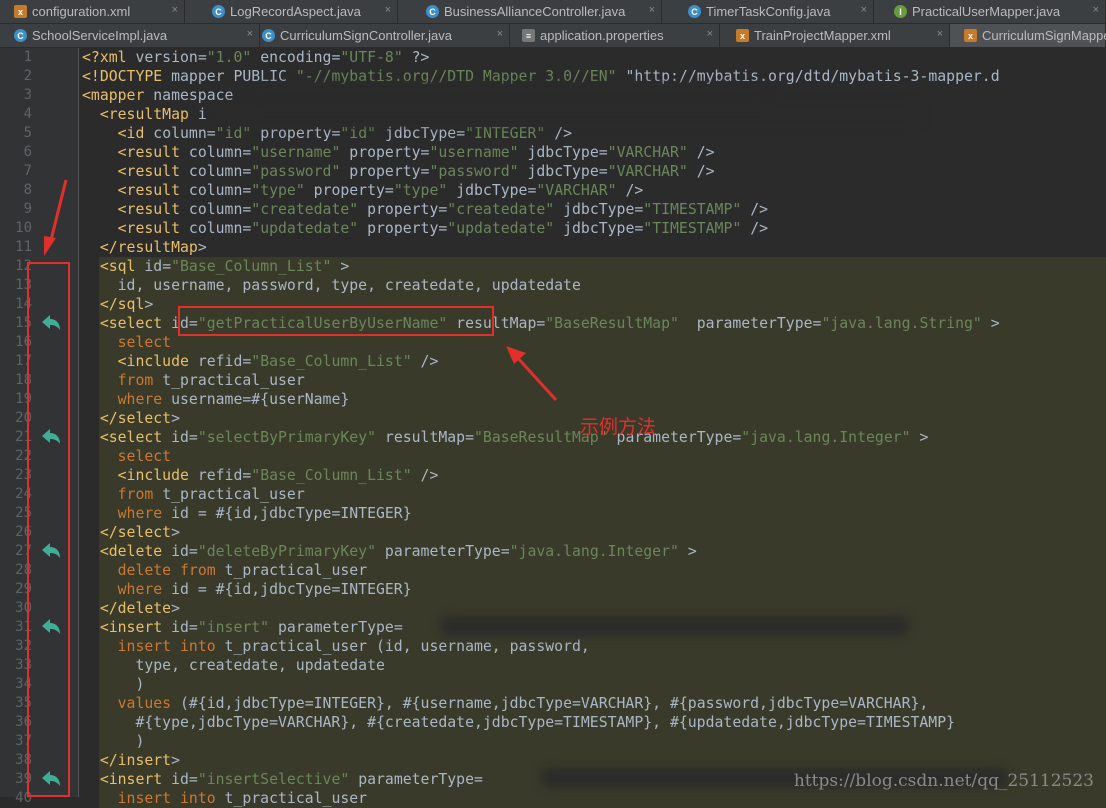  I want to click on tab-businessalliancecontroller: C BusinessAllianceController.java ×, so click(537, 11).